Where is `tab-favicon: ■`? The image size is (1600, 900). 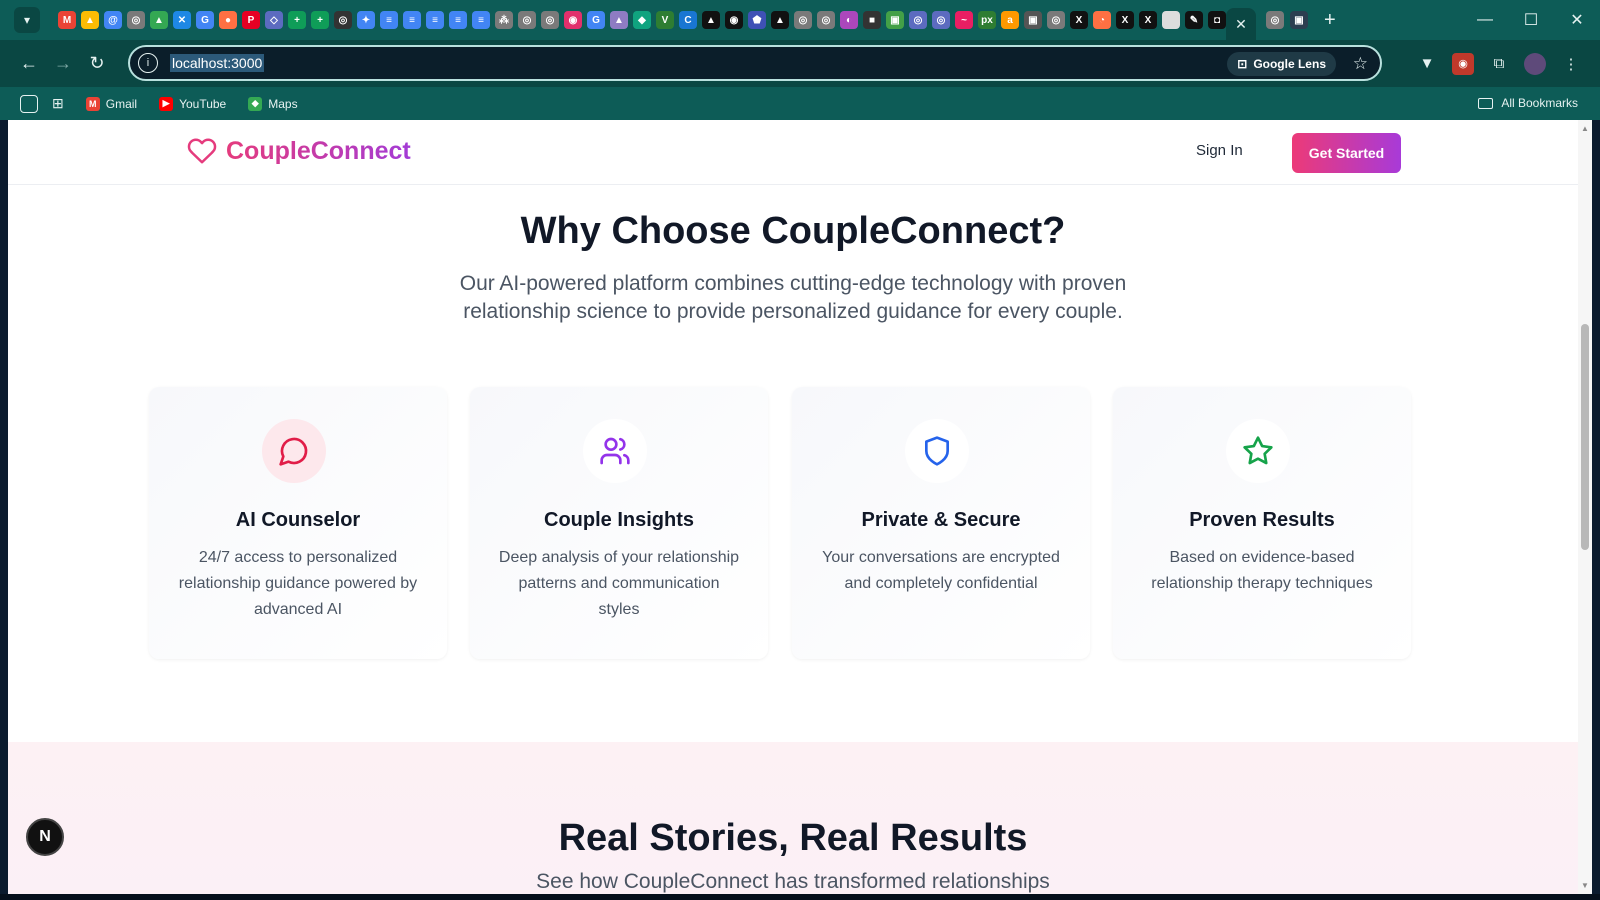 tab-favicon: ■ is located at coordinates (872, 20).